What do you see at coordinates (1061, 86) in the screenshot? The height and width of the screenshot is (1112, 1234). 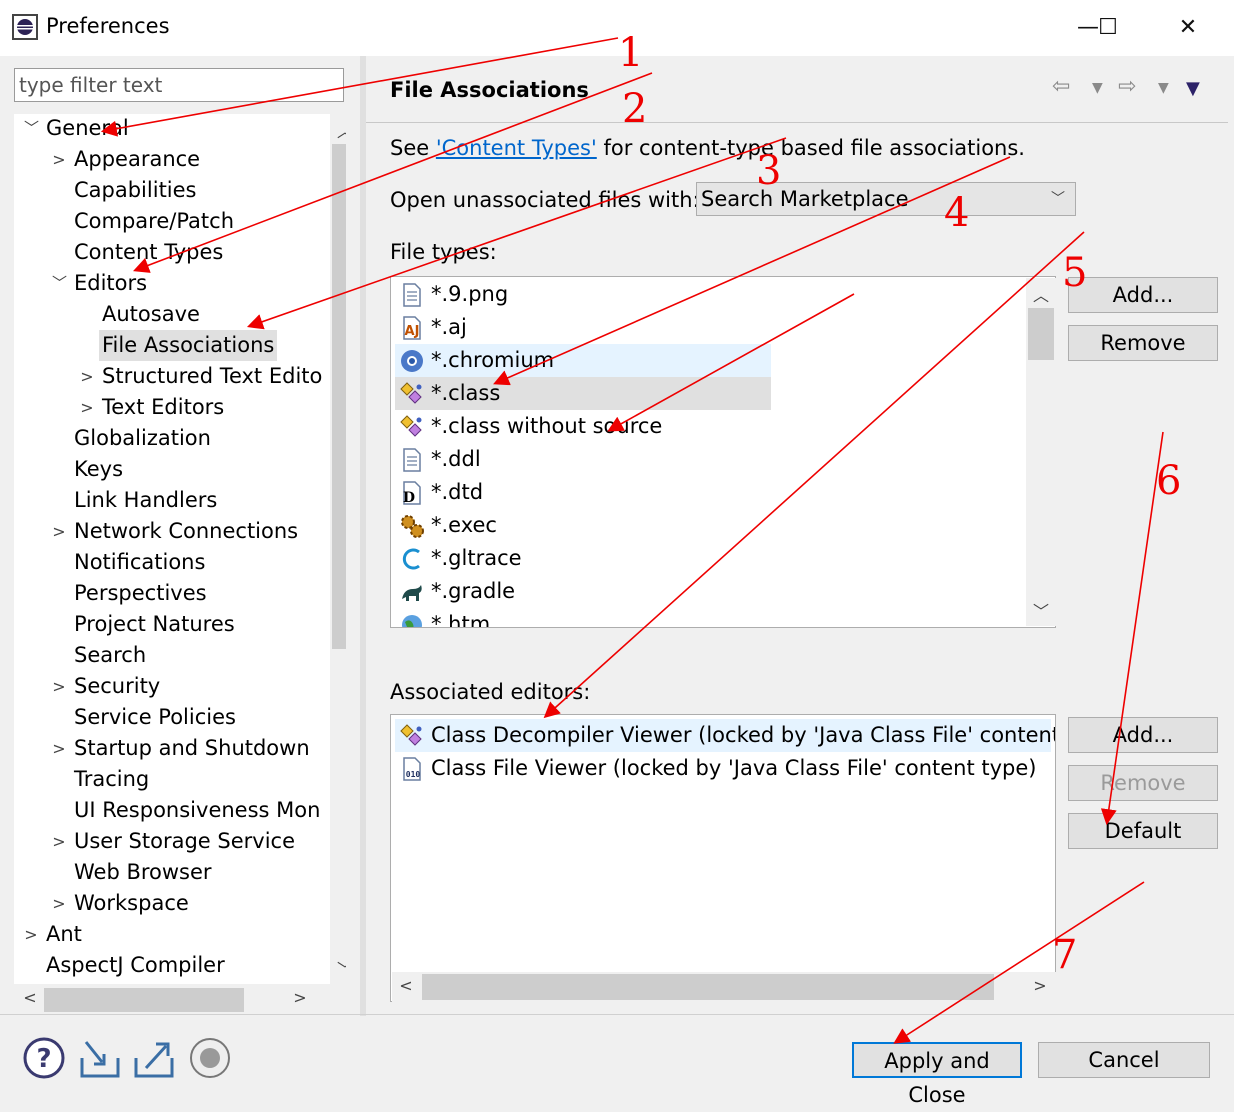 I see `back-arrow-icon: ⇦` at bounding box center [1061, 86].